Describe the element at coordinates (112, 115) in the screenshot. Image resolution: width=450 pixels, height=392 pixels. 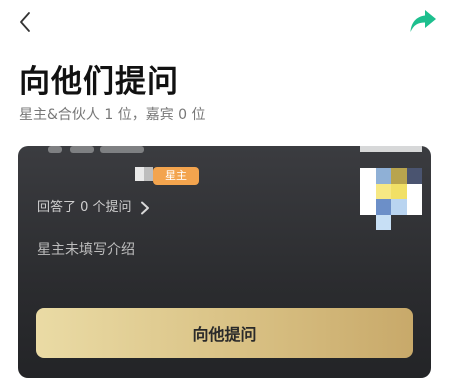
I see `member-count-subtitle: 星主&合伙人 1 位，嘉宾 0 位` at that location.